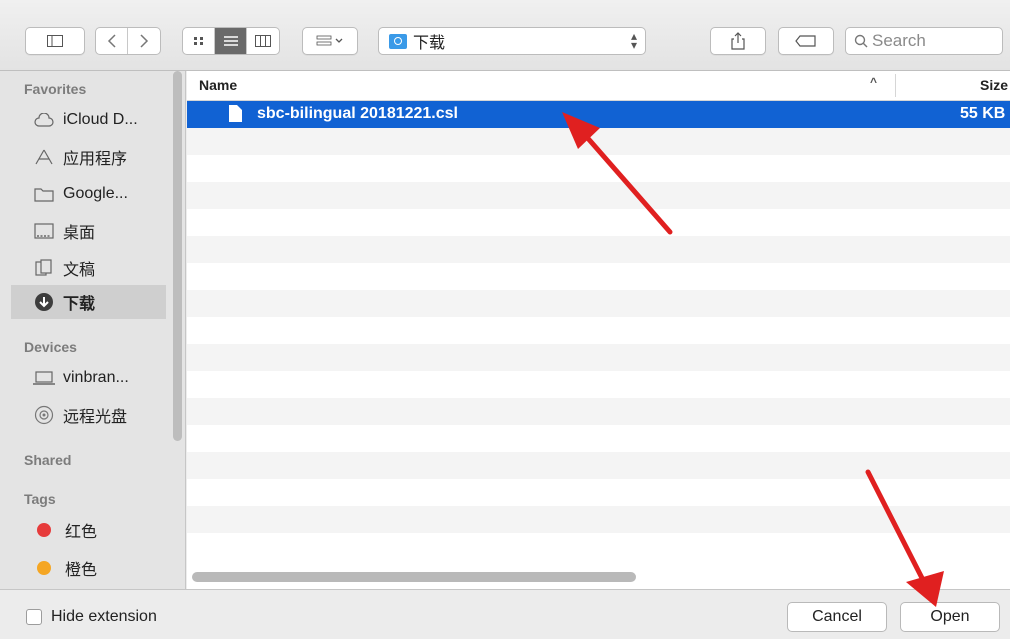  What do you see at coordinates (81, 532) in the screenshot?
I see `sidebar-item-label: 红色` at bounding box center [81, 532].